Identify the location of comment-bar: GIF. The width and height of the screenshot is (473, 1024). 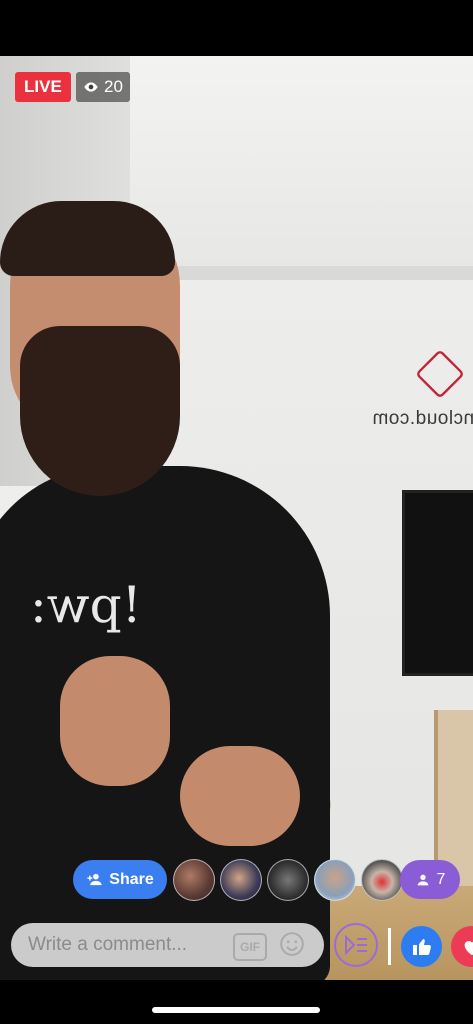
(167, 945).